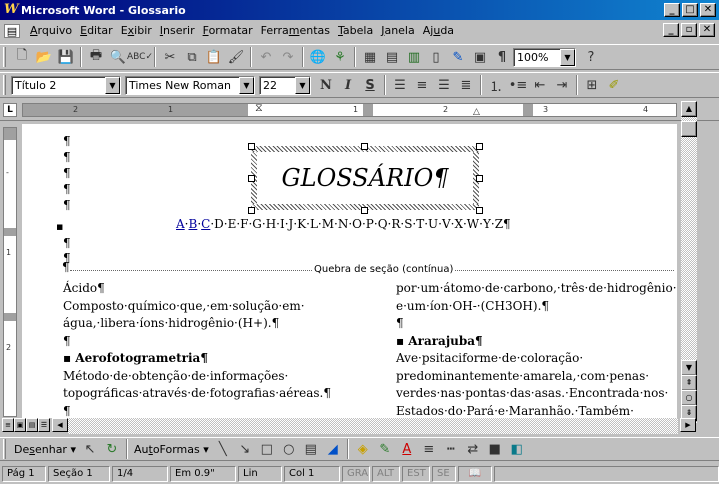 This screenshot has height=484, width=719. Describe the element at coordinates (246, 85) in the screenshot. I see `font-dropdown-arrow: ▼` at that location.